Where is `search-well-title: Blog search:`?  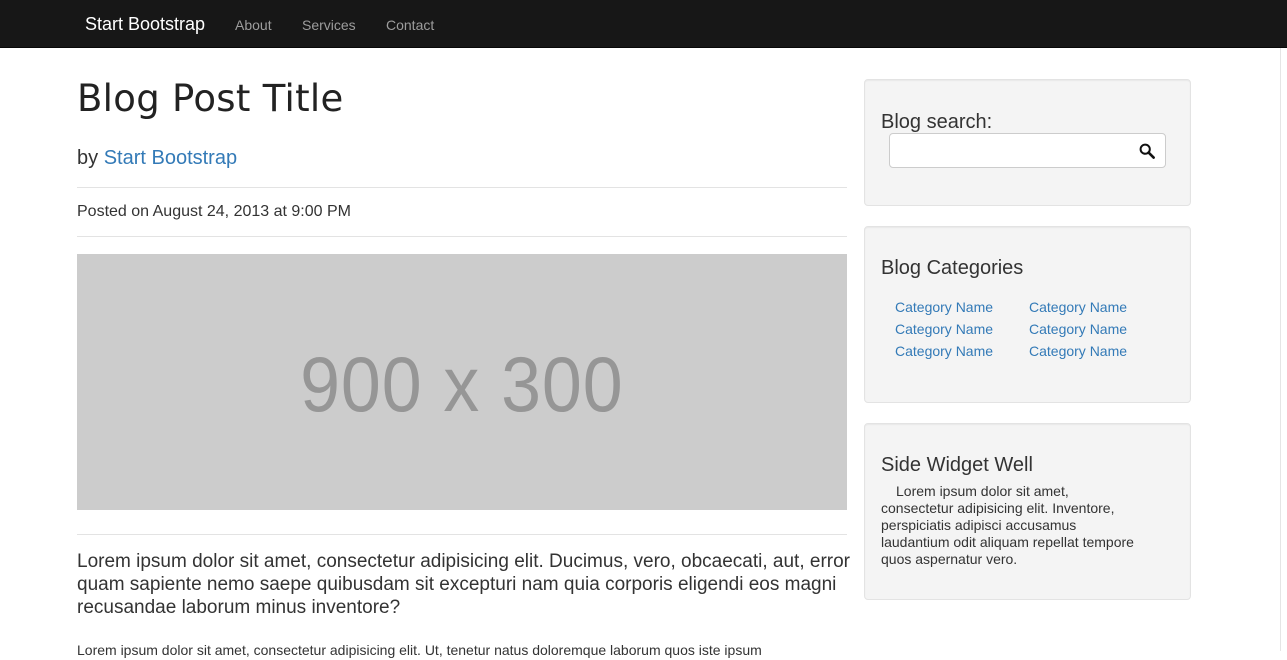
search-well-title: Blog search: is located at coordinates (937, 122).